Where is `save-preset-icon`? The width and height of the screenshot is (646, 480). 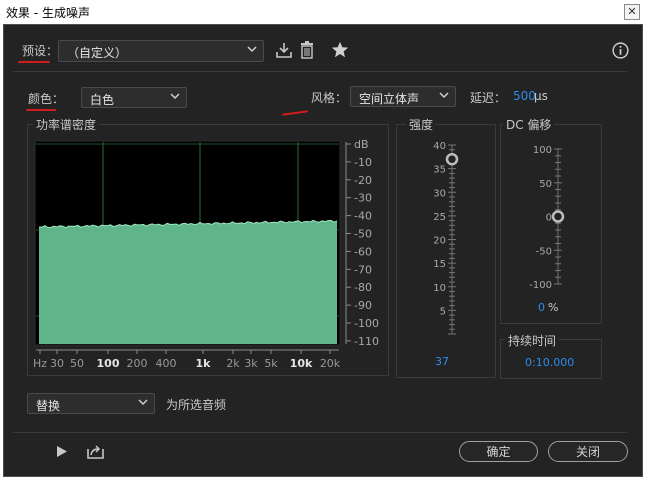
save-preset-icon is located at coordinates (284, 50).